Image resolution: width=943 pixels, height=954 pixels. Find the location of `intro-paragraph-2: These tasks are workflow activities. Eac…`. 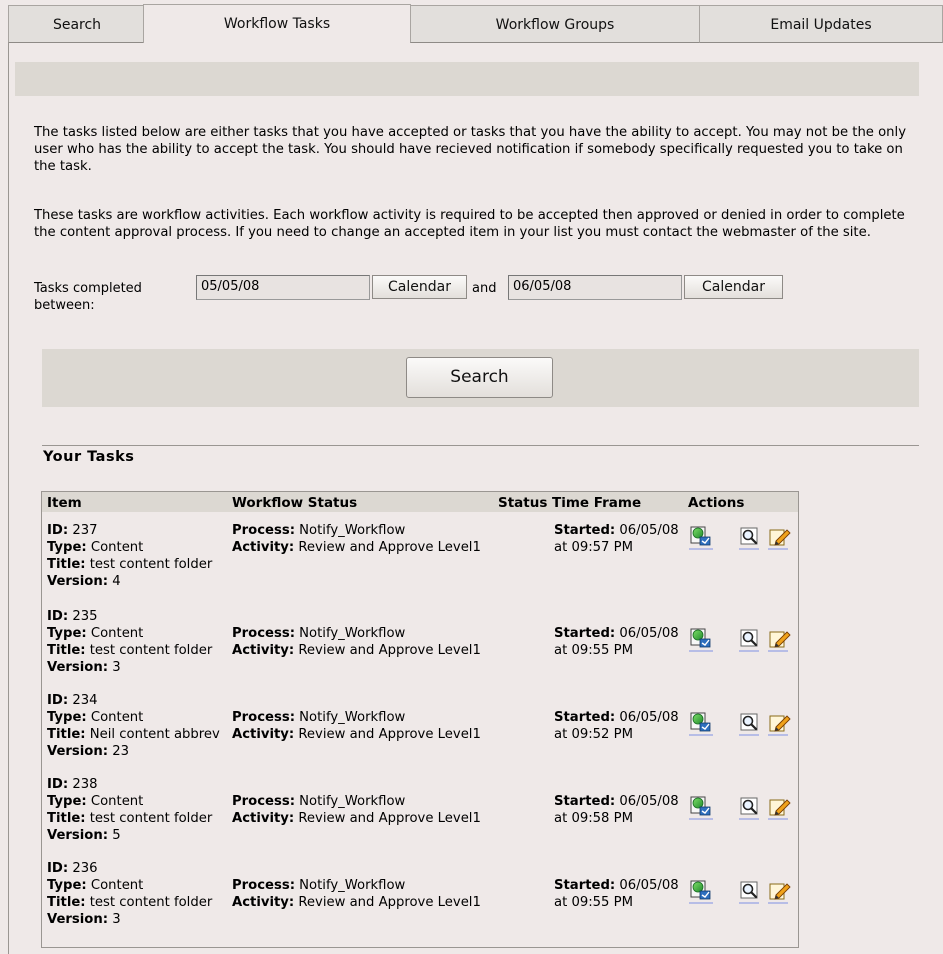

intro-paragraph-2: These tasks are workflow activities. Eac… is located at coordinates (469, 224).